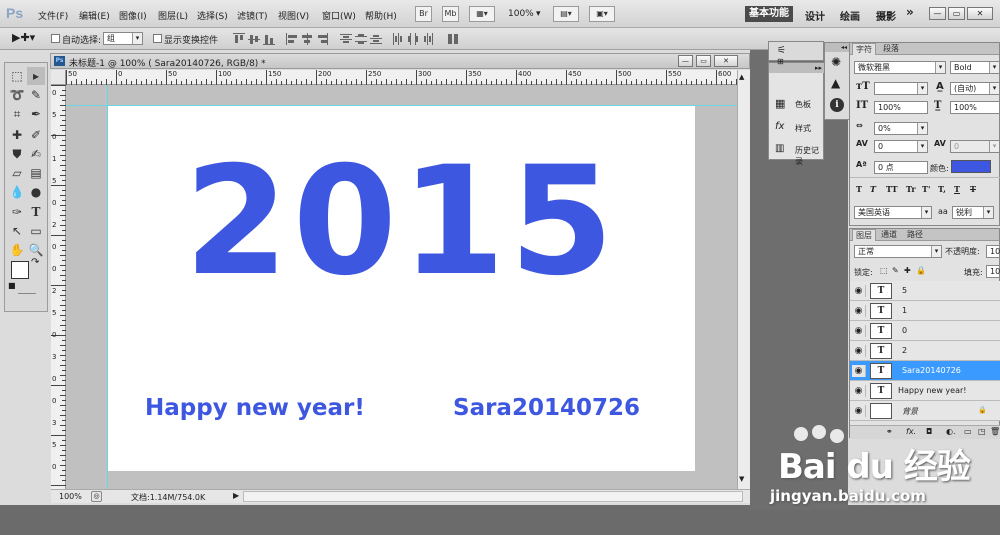  I want to click on arrange-documents-button: ▤▾, so click(566, 14).